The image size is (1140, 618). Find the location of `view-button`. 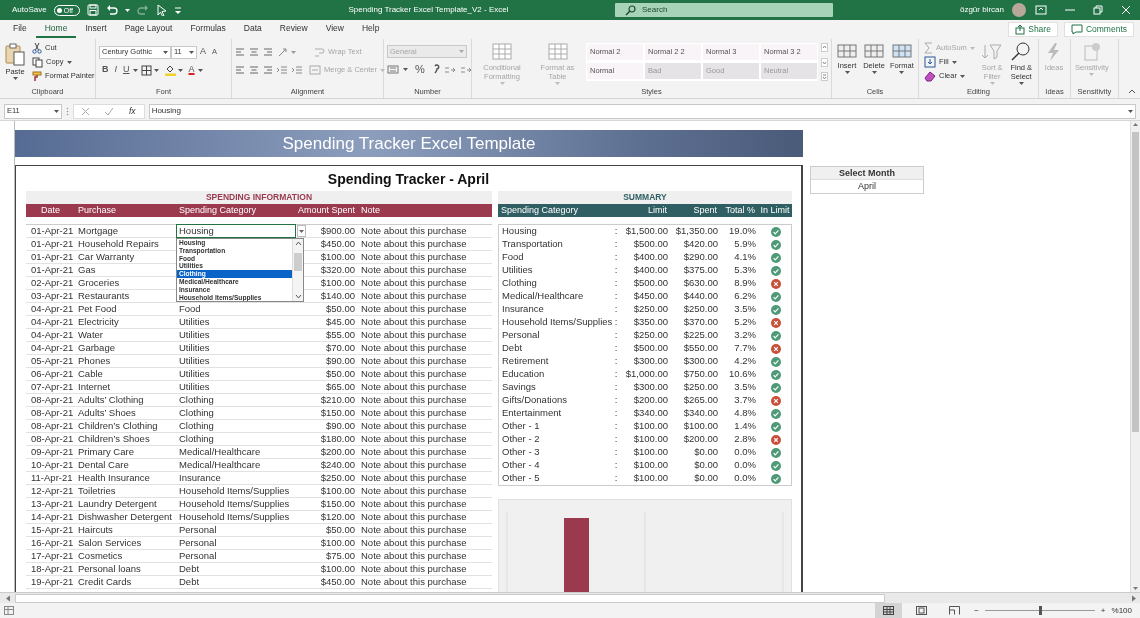

view-button is located at coordinates (889, 610).